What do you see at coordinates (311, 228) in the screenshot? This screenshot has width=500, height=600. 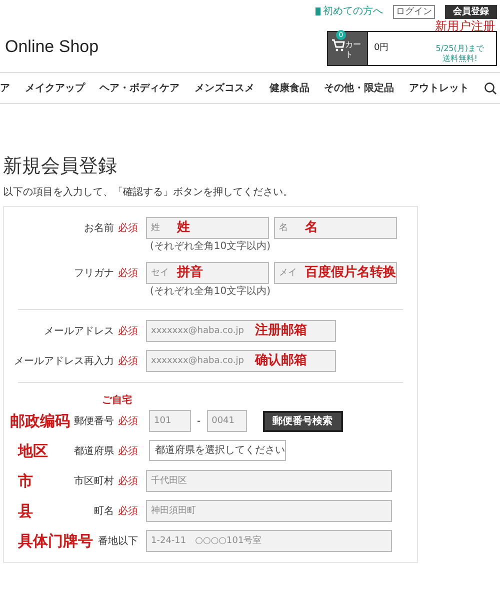 I see `annotation-label: 名` at bounding box center [311, 228].